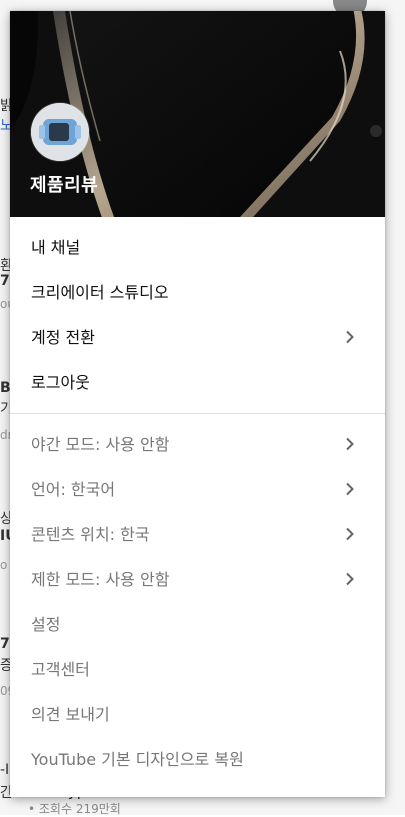 The image size is (405, 817). What do you see at coordinates (197, 247) in the screenshot?
I see `my-channel-item: 내 채널` at bounding box center [197, 247].